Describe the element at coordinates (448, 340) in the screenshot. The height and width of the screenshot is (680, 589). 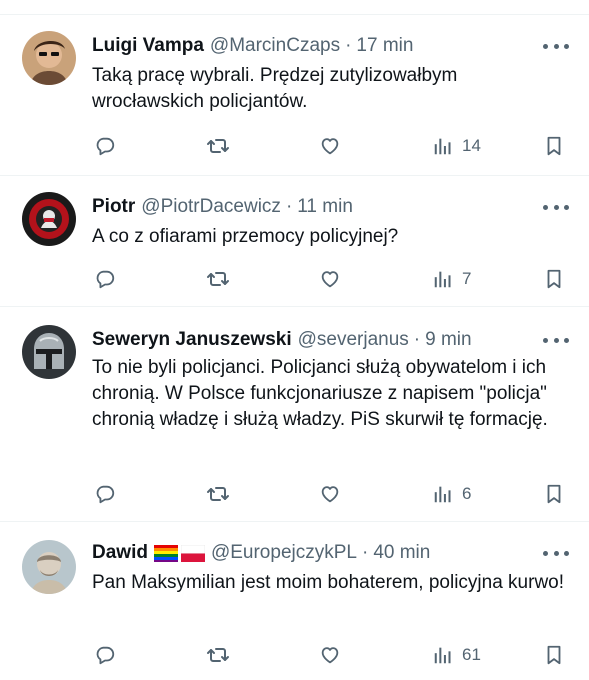
I see `timestamp: 9 min` at that location.